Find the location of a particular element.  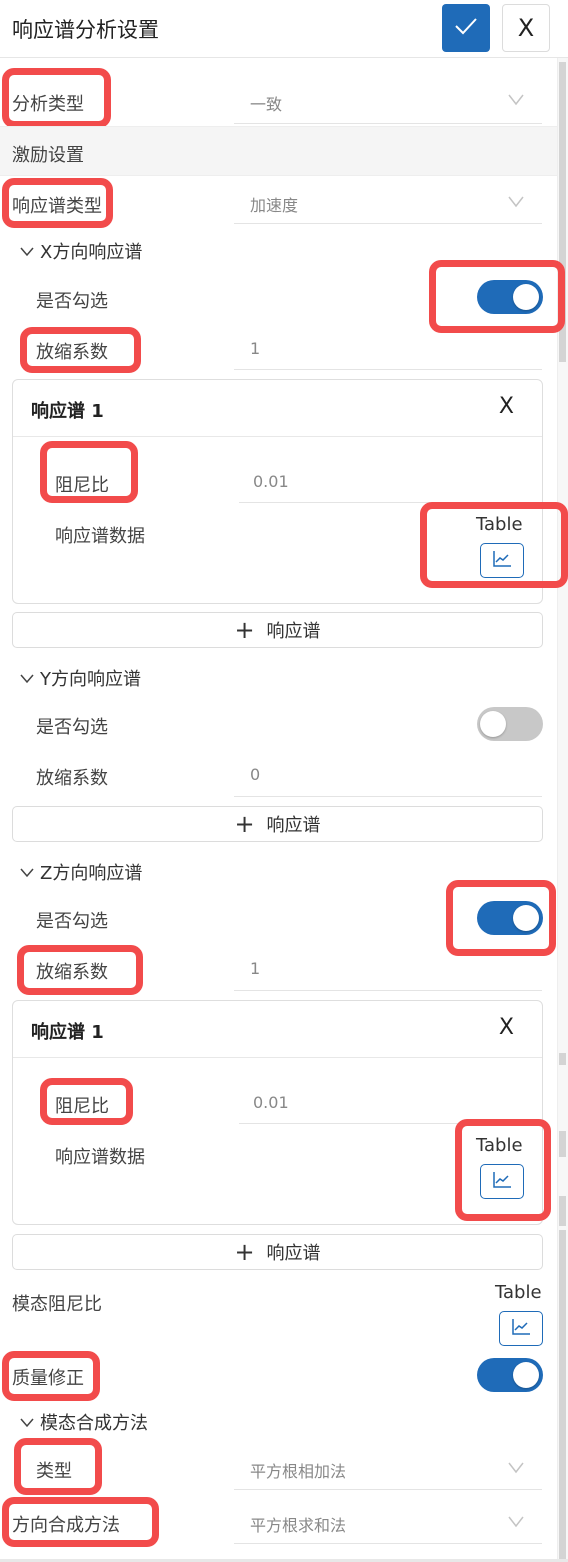

dialog-title: 响应谱分析设置 is located at coordinates (85, 30).